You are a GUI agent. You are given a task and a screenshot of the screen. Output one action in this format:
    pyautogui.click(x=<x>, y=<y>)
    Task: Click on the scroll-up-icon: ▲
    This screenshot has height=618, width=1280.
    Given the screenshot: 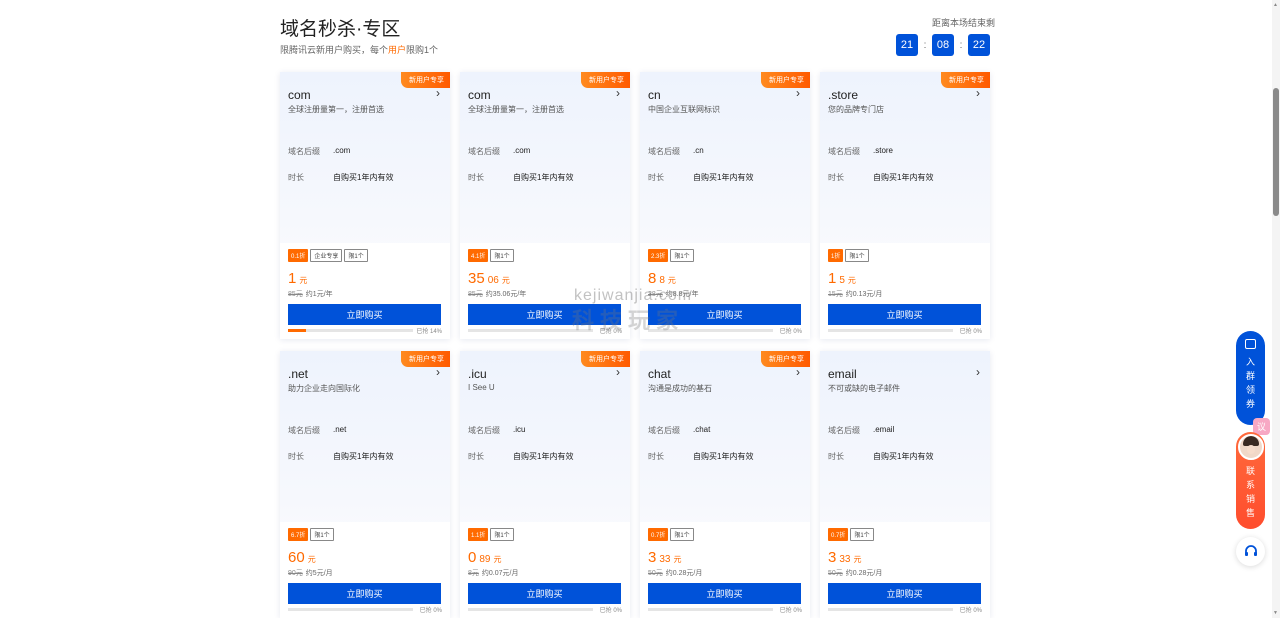 What is the action you would take?
    pyautogui.click(x=1275, y=5)
    